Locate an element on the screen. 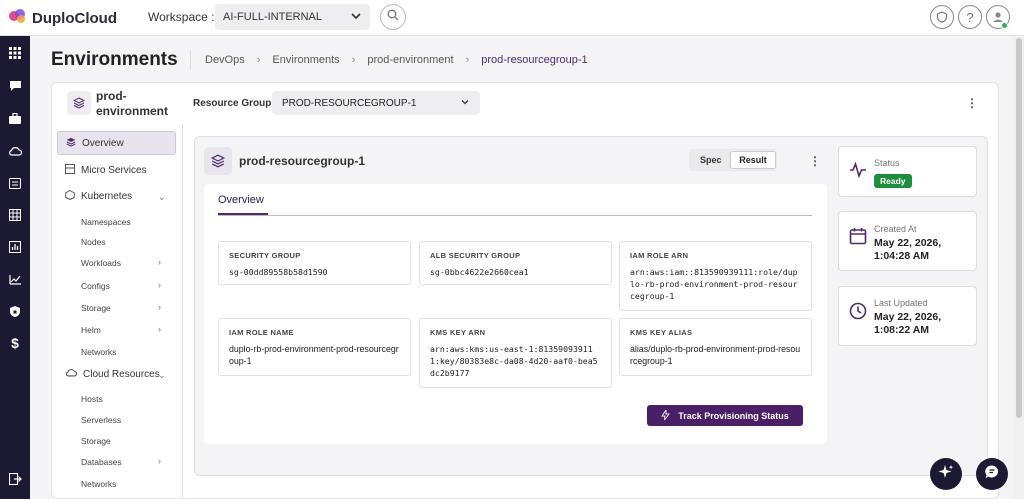  breadcrumb-prod-environment: prod-environment is located at coordinates (410, 60).